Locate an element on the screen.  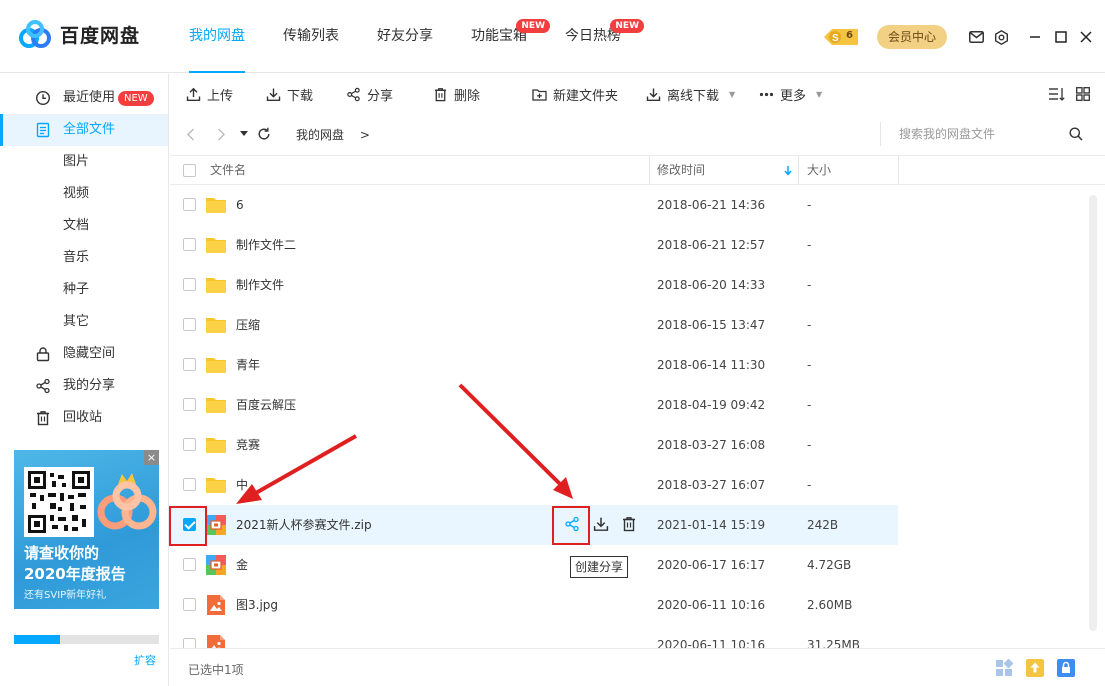
share-button: 分享 is located at coordinates (369, 95).